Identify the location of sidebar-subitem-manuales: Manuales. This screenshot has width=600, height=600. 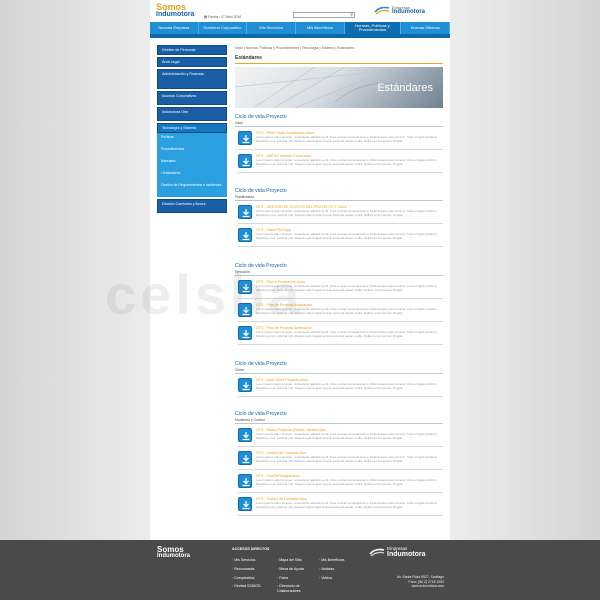
(192, 163).